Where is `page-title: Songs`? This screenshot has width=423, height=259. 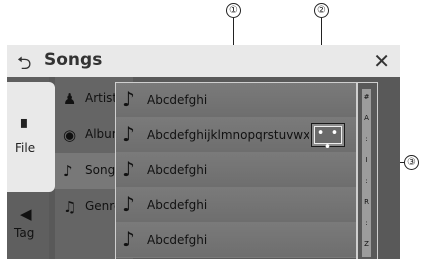
page-title: Songs is located at coordinates (73, 60).